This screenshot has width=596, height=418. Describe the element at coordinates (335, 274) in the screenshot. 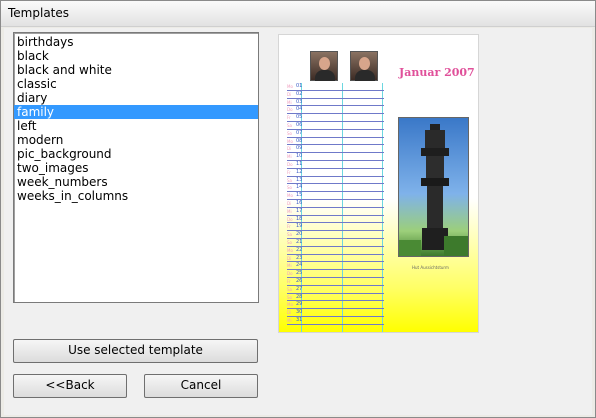

I see `preview-day-row: Do 25` at that location.